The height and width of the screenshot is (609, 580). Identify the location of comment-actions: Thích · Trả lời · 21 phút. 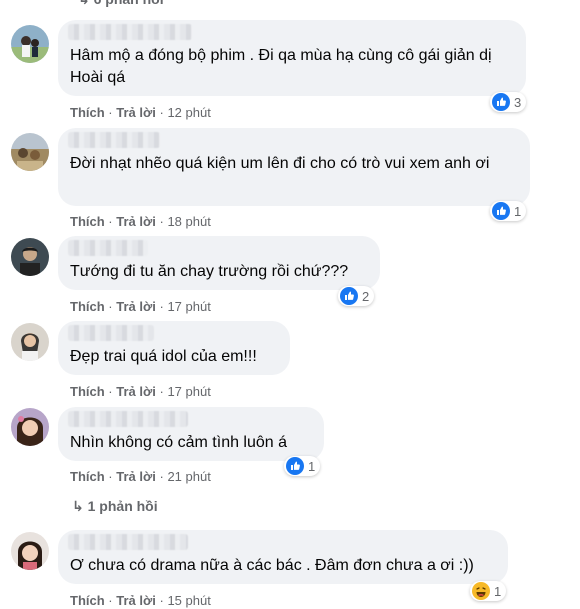
(140, 476).